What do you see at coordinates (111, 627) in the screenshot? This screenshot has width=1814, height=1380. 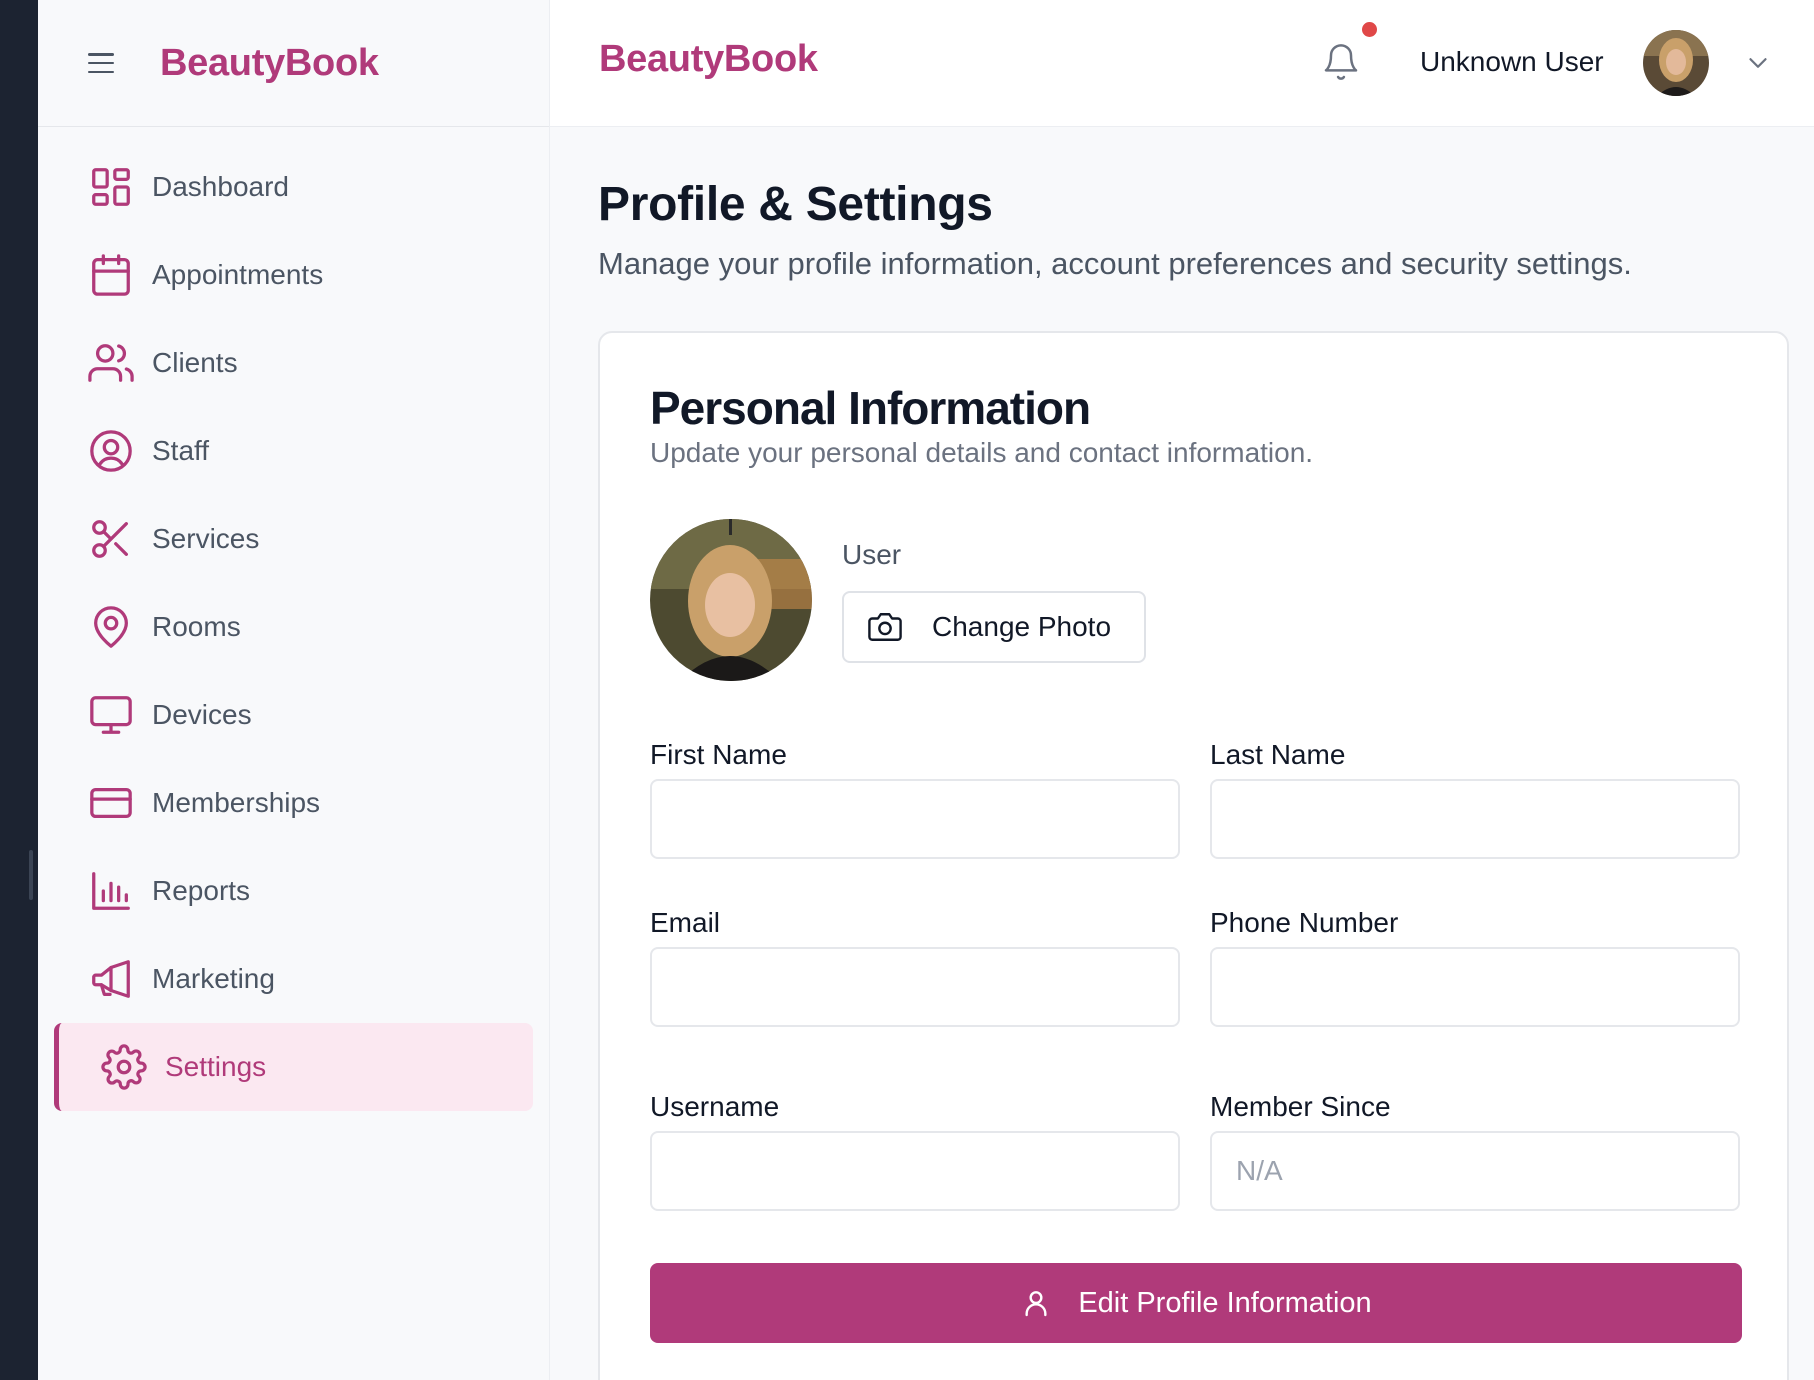 I see `map-pin-icon` at bounding box center [111, 627].